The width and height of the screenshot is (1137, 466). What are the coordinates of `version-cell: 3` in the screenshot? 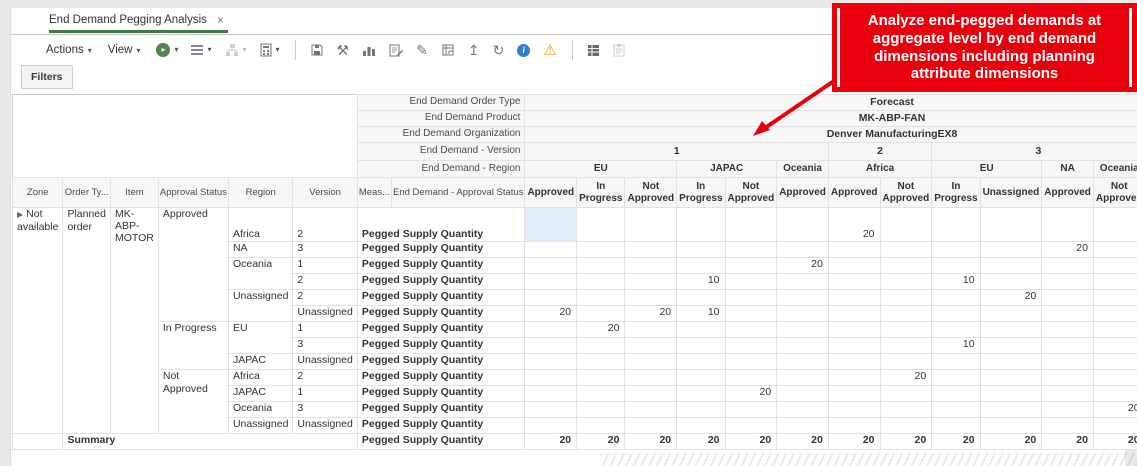 It's located at (325, 345).